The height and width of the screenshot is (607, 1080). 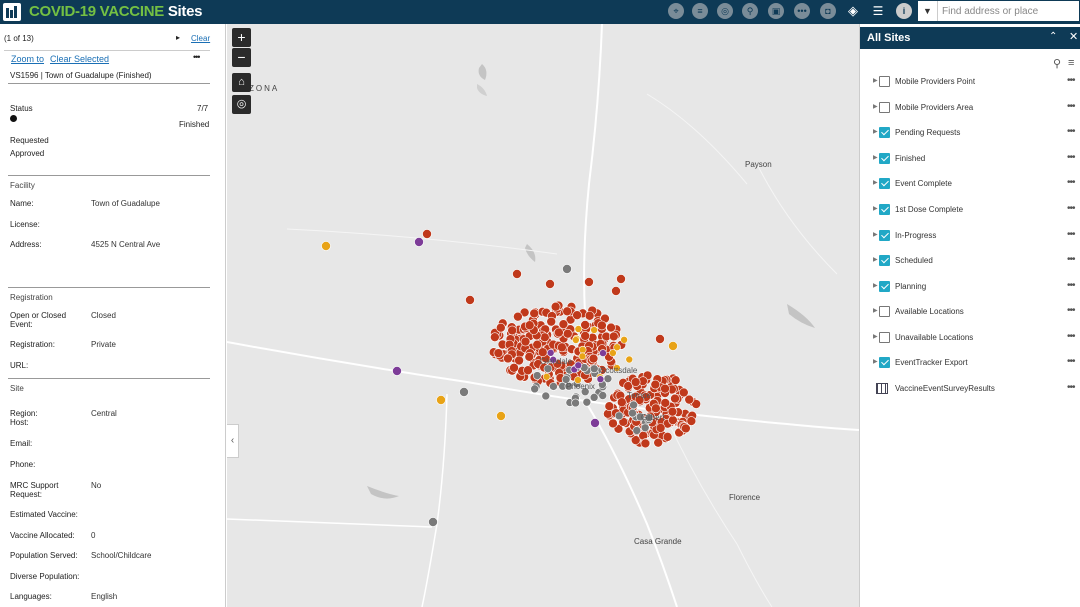 What do you see at coordinates (233, 441) in the screenshot?
I see `collapse-panel-button: ‹` at bounding box center [233, 441].